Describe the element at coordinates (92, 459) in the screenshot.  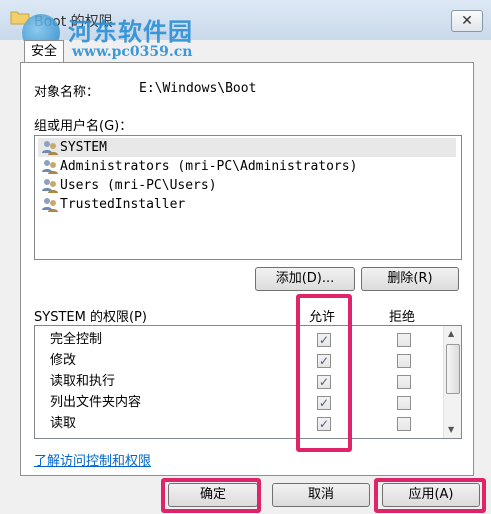
I see `access-control-help-link: 了解访问控制和权限` at that location.